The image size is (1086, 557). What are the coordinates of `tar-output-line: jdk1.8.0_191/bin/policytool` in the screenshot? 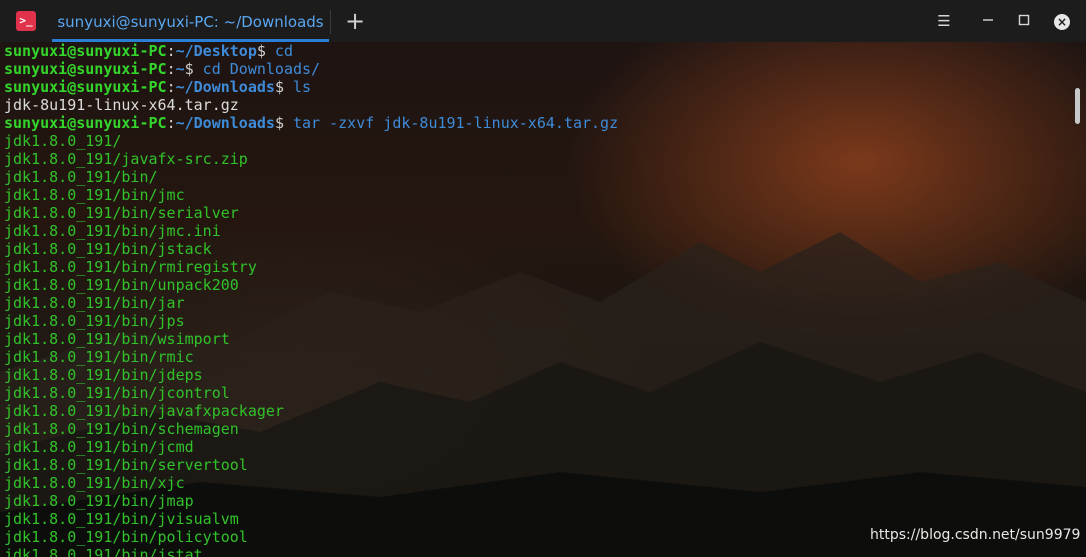 It's located at (126, 537).